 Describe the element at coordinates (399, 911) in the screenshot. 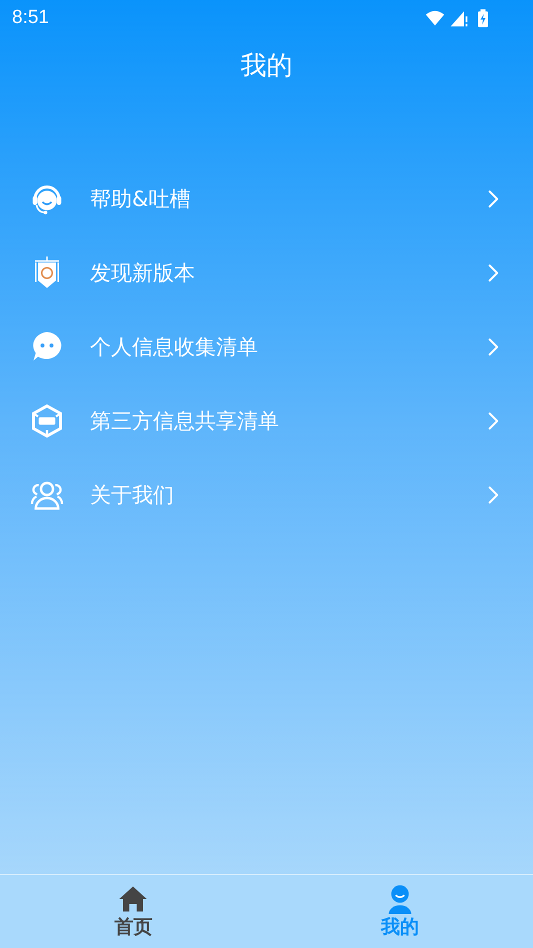

I see `nav-tab: 我的` at that location.